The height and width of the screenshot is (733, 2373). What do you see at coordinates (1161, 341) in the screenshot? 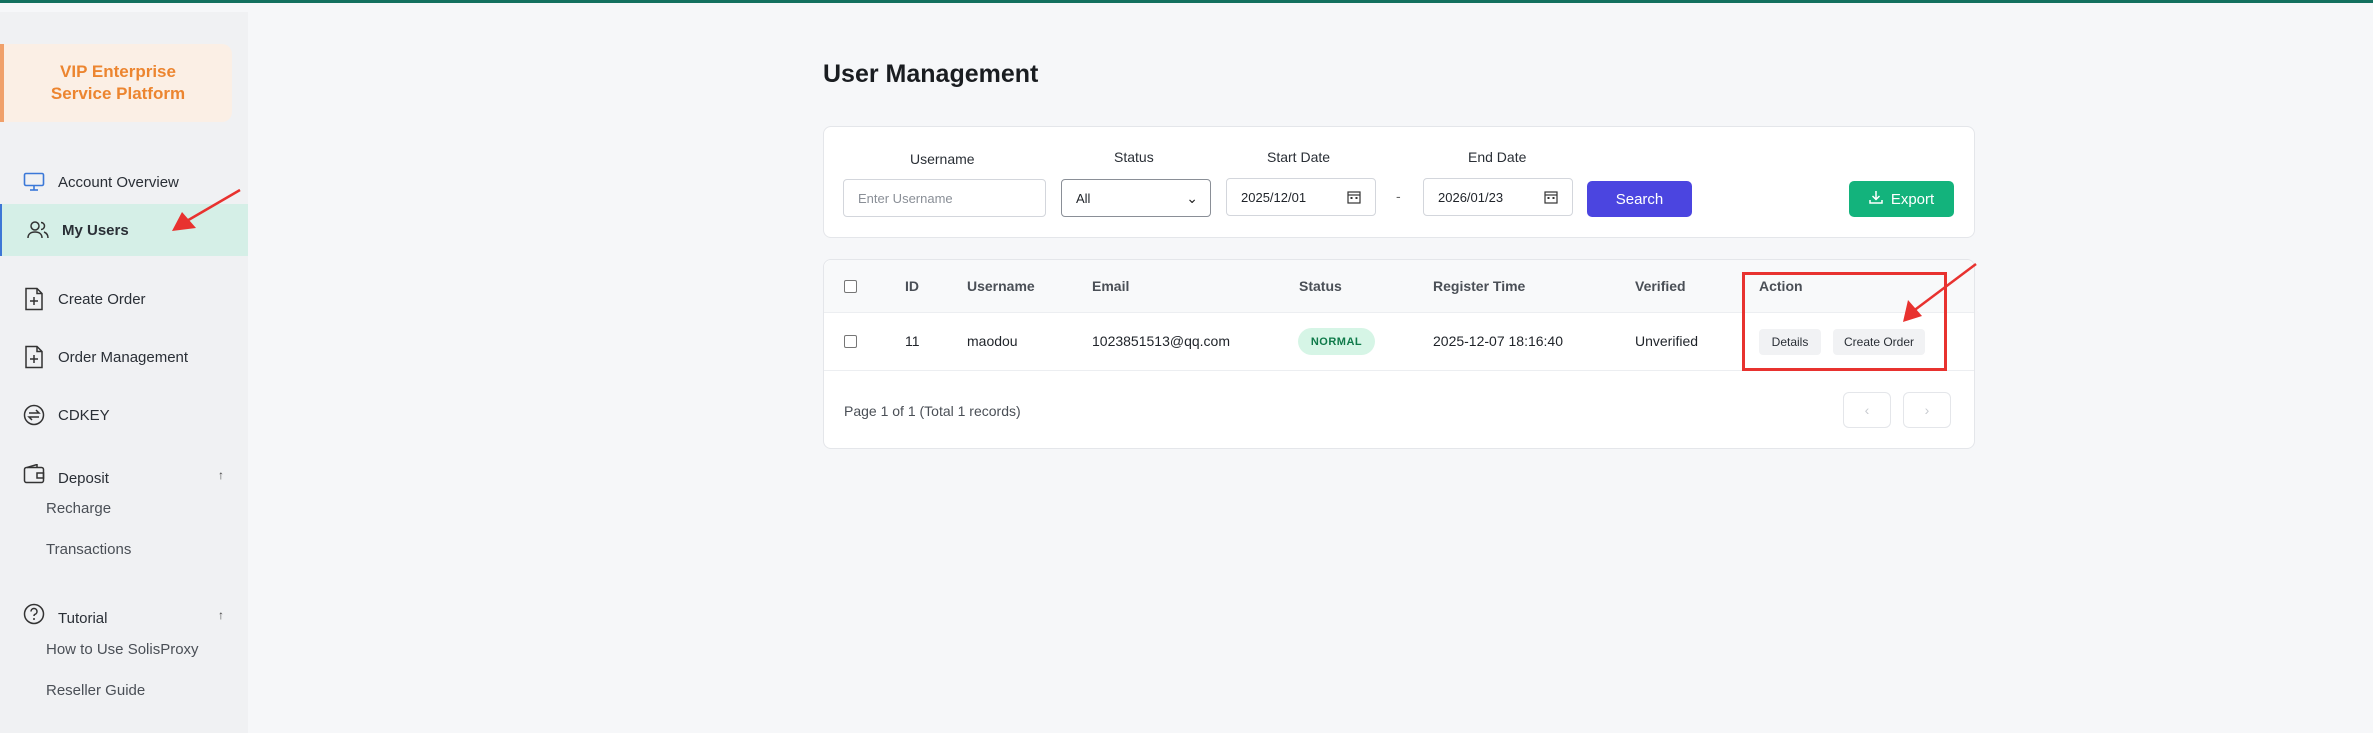
I see `cell-email: 1023851513@qq.com` at bounding box center [1161, 341].